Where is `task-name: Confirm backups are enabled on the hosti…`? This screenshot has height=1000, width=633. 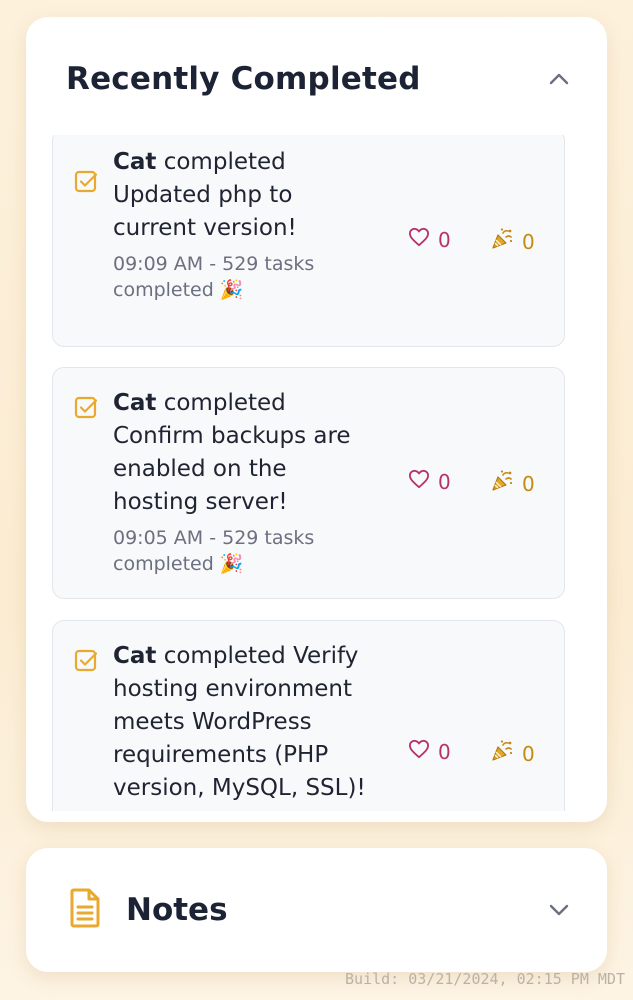
task-name: Confirm backups are enabled on the hosti… is located at coordinates (232, 469).